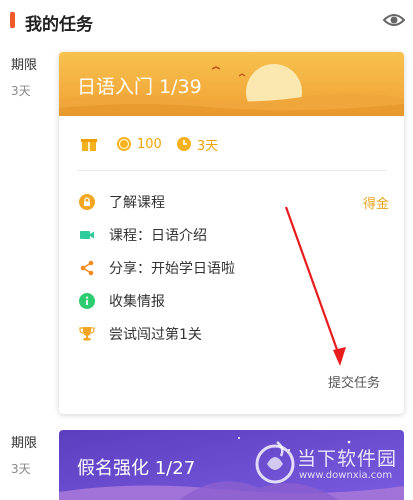 This screenshot has height=500, width=413. What do you see at coordinates (59, 25) in the screenshot?
I see `page-title: 我的任务` at bounding box center [59, 25].